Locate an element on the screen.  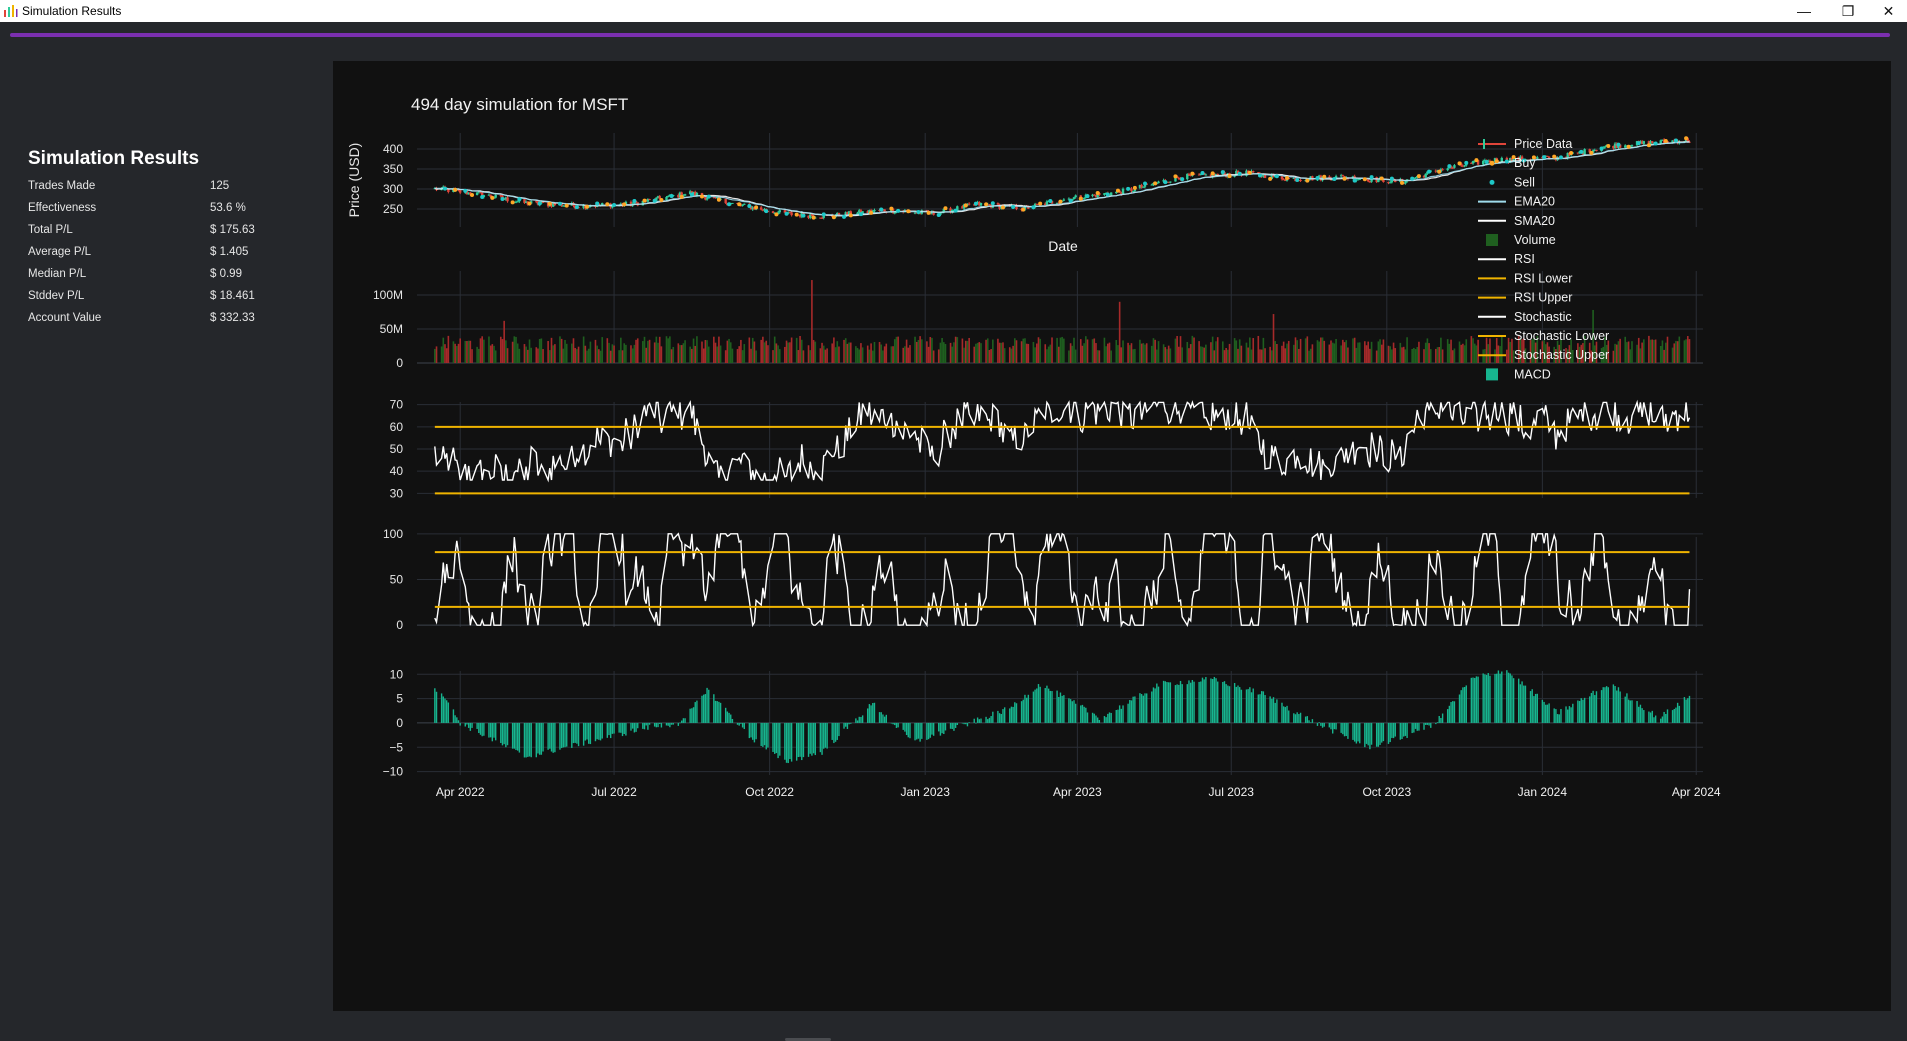
legend-item: MACD is located at coordinates (1518, 374).